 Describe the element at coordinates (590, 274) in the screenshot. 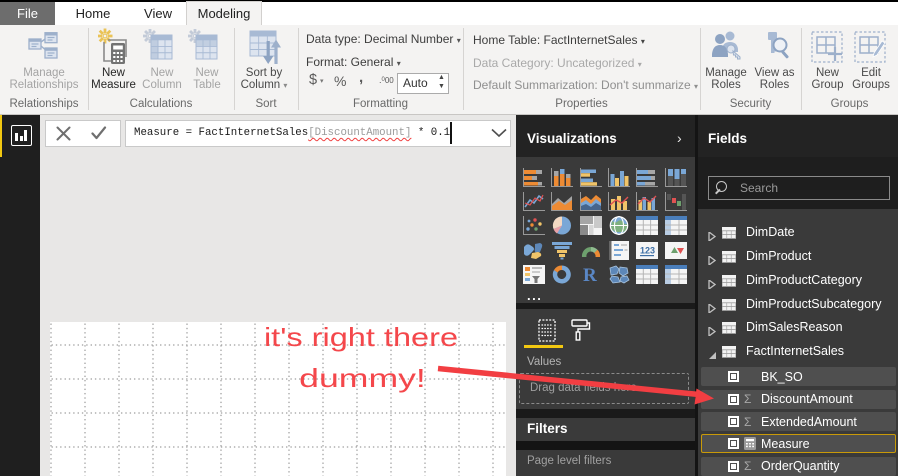

I see `svg-text: R` at that location.